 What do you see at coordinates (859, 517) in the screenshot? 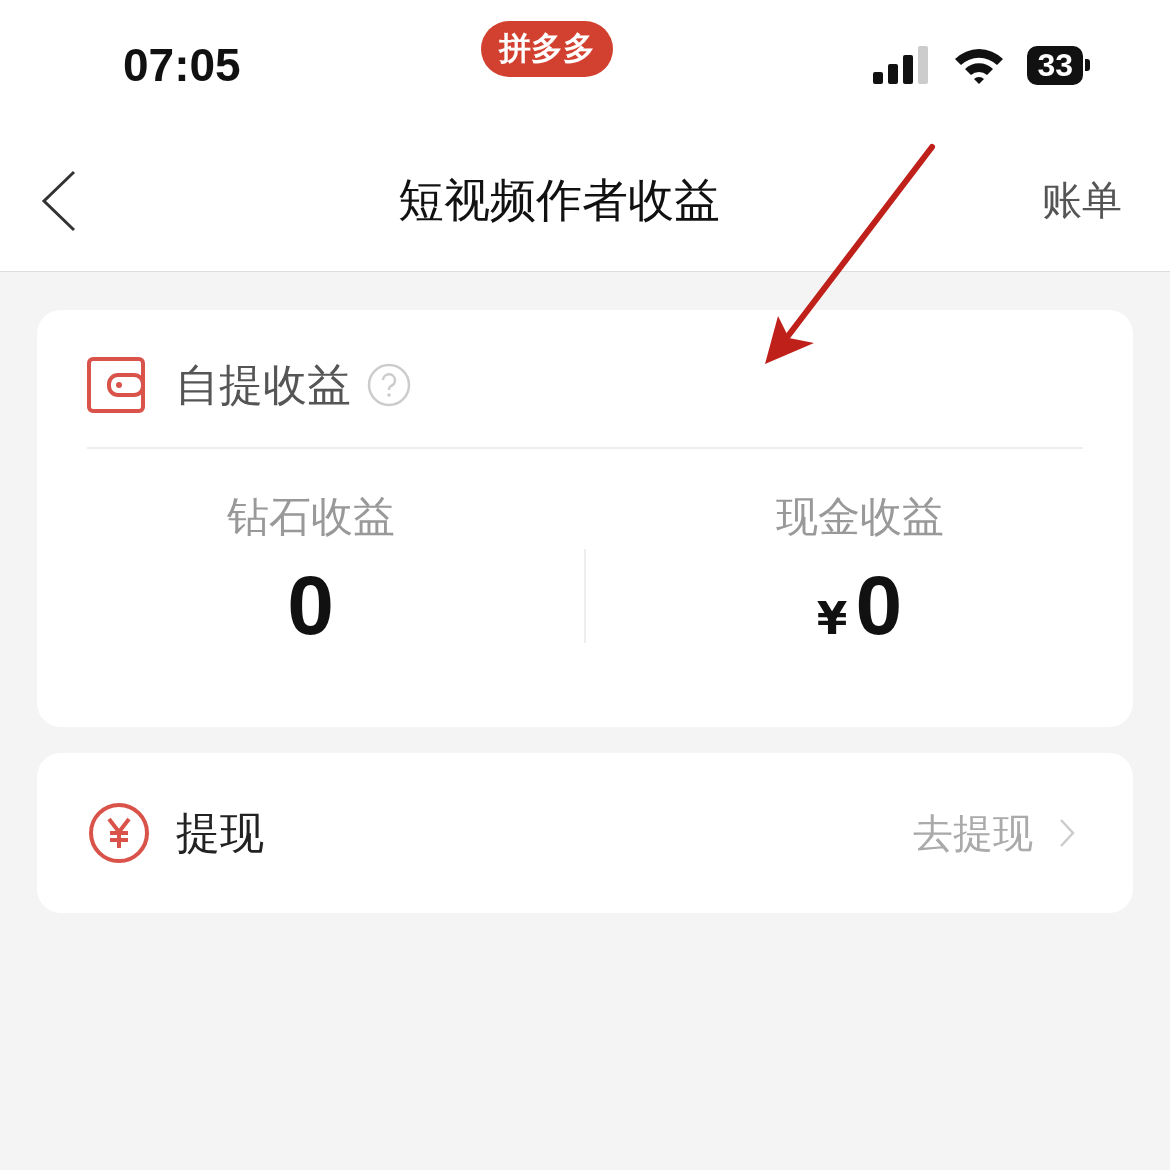
I see `income-label: 现金收益` at bounding box center [859, 517].